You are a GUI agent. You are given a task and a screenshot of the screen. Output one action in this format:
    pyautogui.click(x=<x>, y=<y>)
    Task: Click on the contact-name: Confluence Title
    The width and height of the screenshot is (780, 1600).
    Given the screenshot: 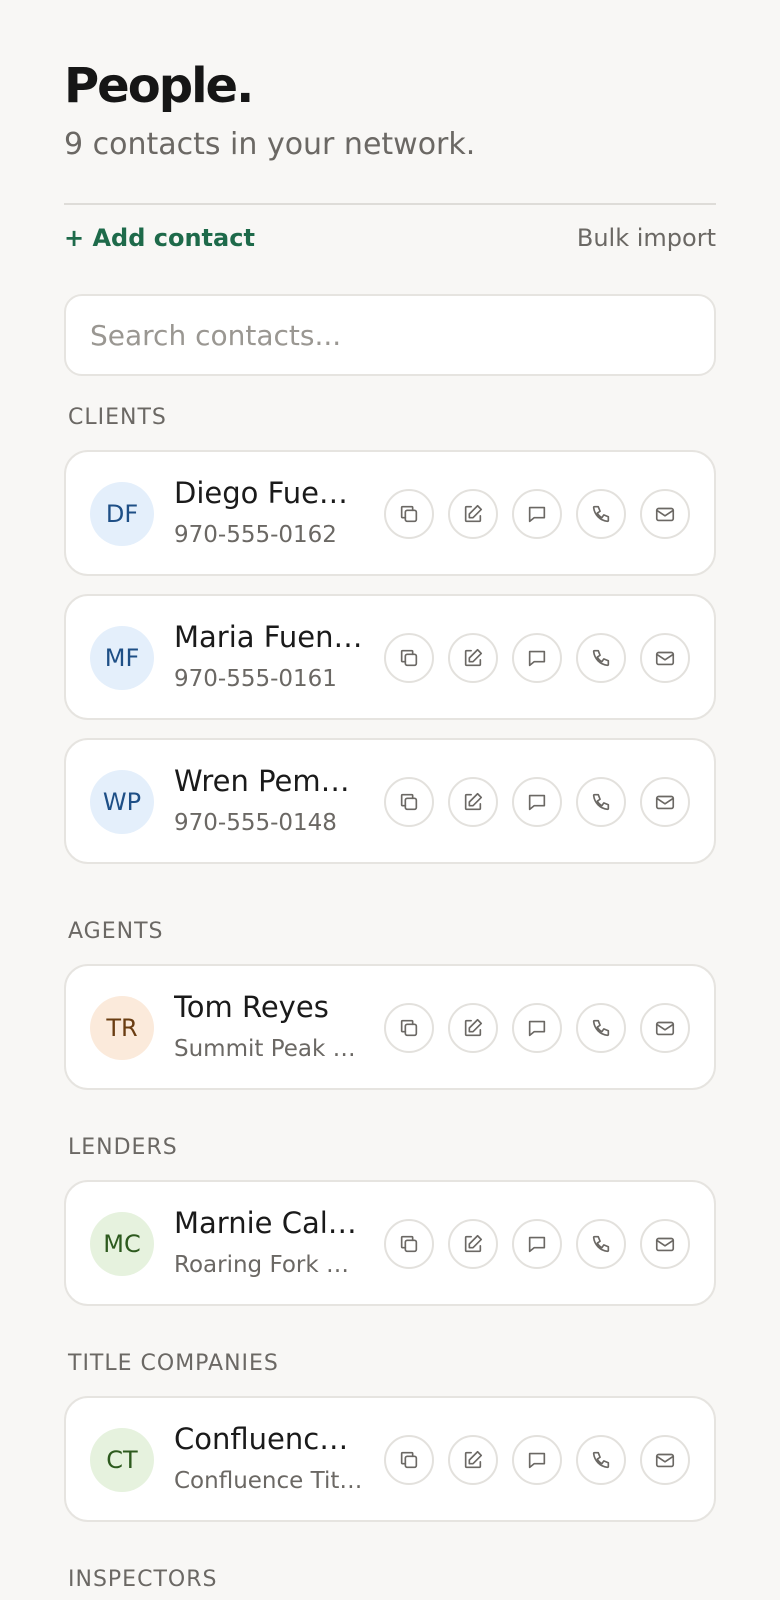 What is the action you would take?
    pyautogui.click(x=269, y=1439)
    